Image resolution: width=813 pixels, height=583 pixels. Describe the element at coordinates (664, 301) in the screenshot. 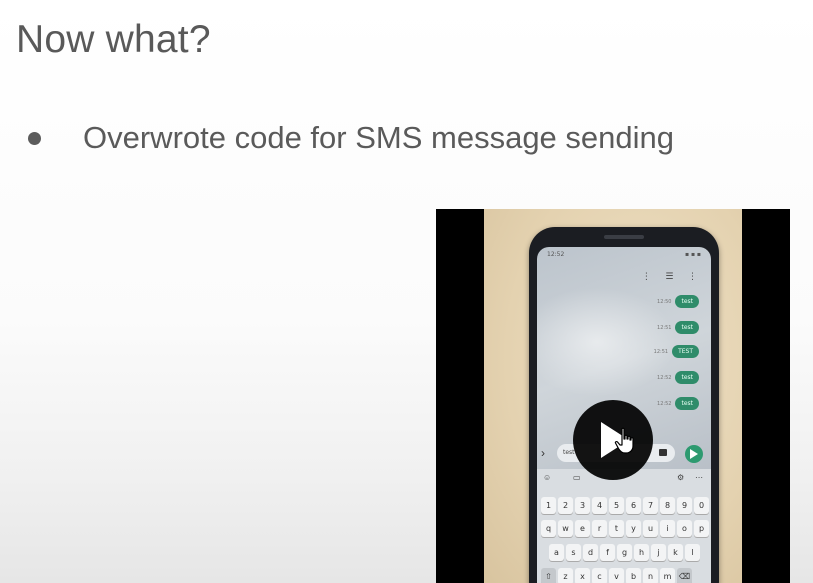

I see `message-time: 12:50` at that location.